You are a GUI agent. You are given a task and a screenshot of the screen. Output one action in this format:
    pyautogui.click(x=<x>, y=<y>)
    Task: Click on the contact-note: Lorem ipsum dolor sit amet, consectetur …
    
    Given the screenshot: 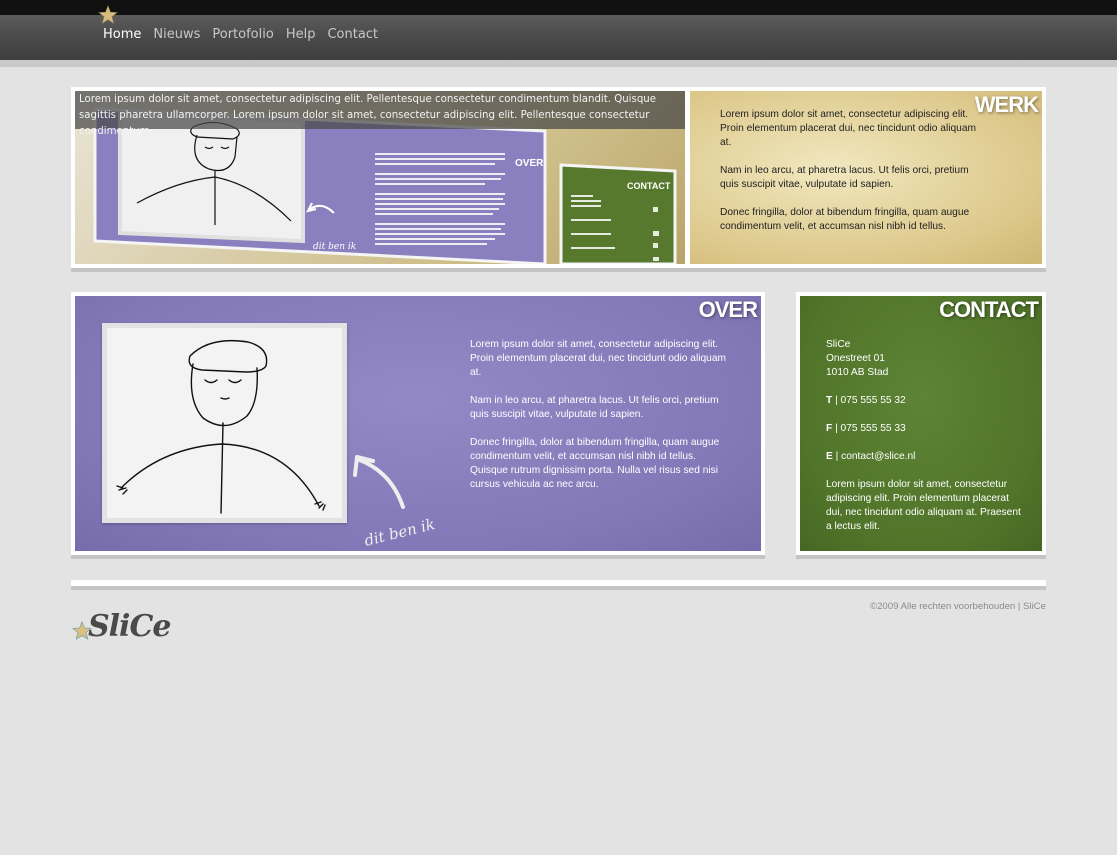 What is the action you would take?
    pyautogui.click(x=923, y=505)
    